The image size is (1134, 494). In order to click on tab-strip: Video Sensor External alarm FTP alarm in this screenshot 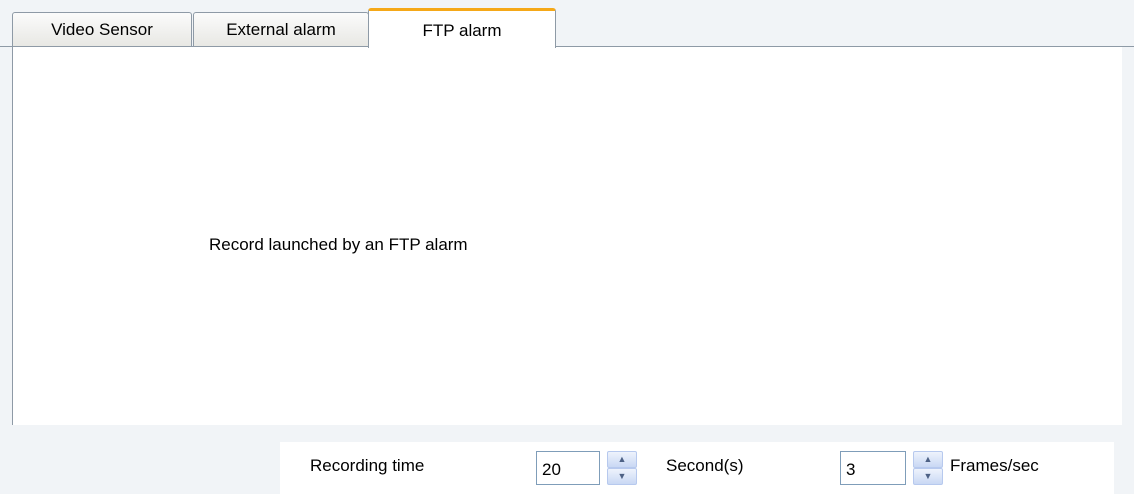, I will do `click(567, 24)`.